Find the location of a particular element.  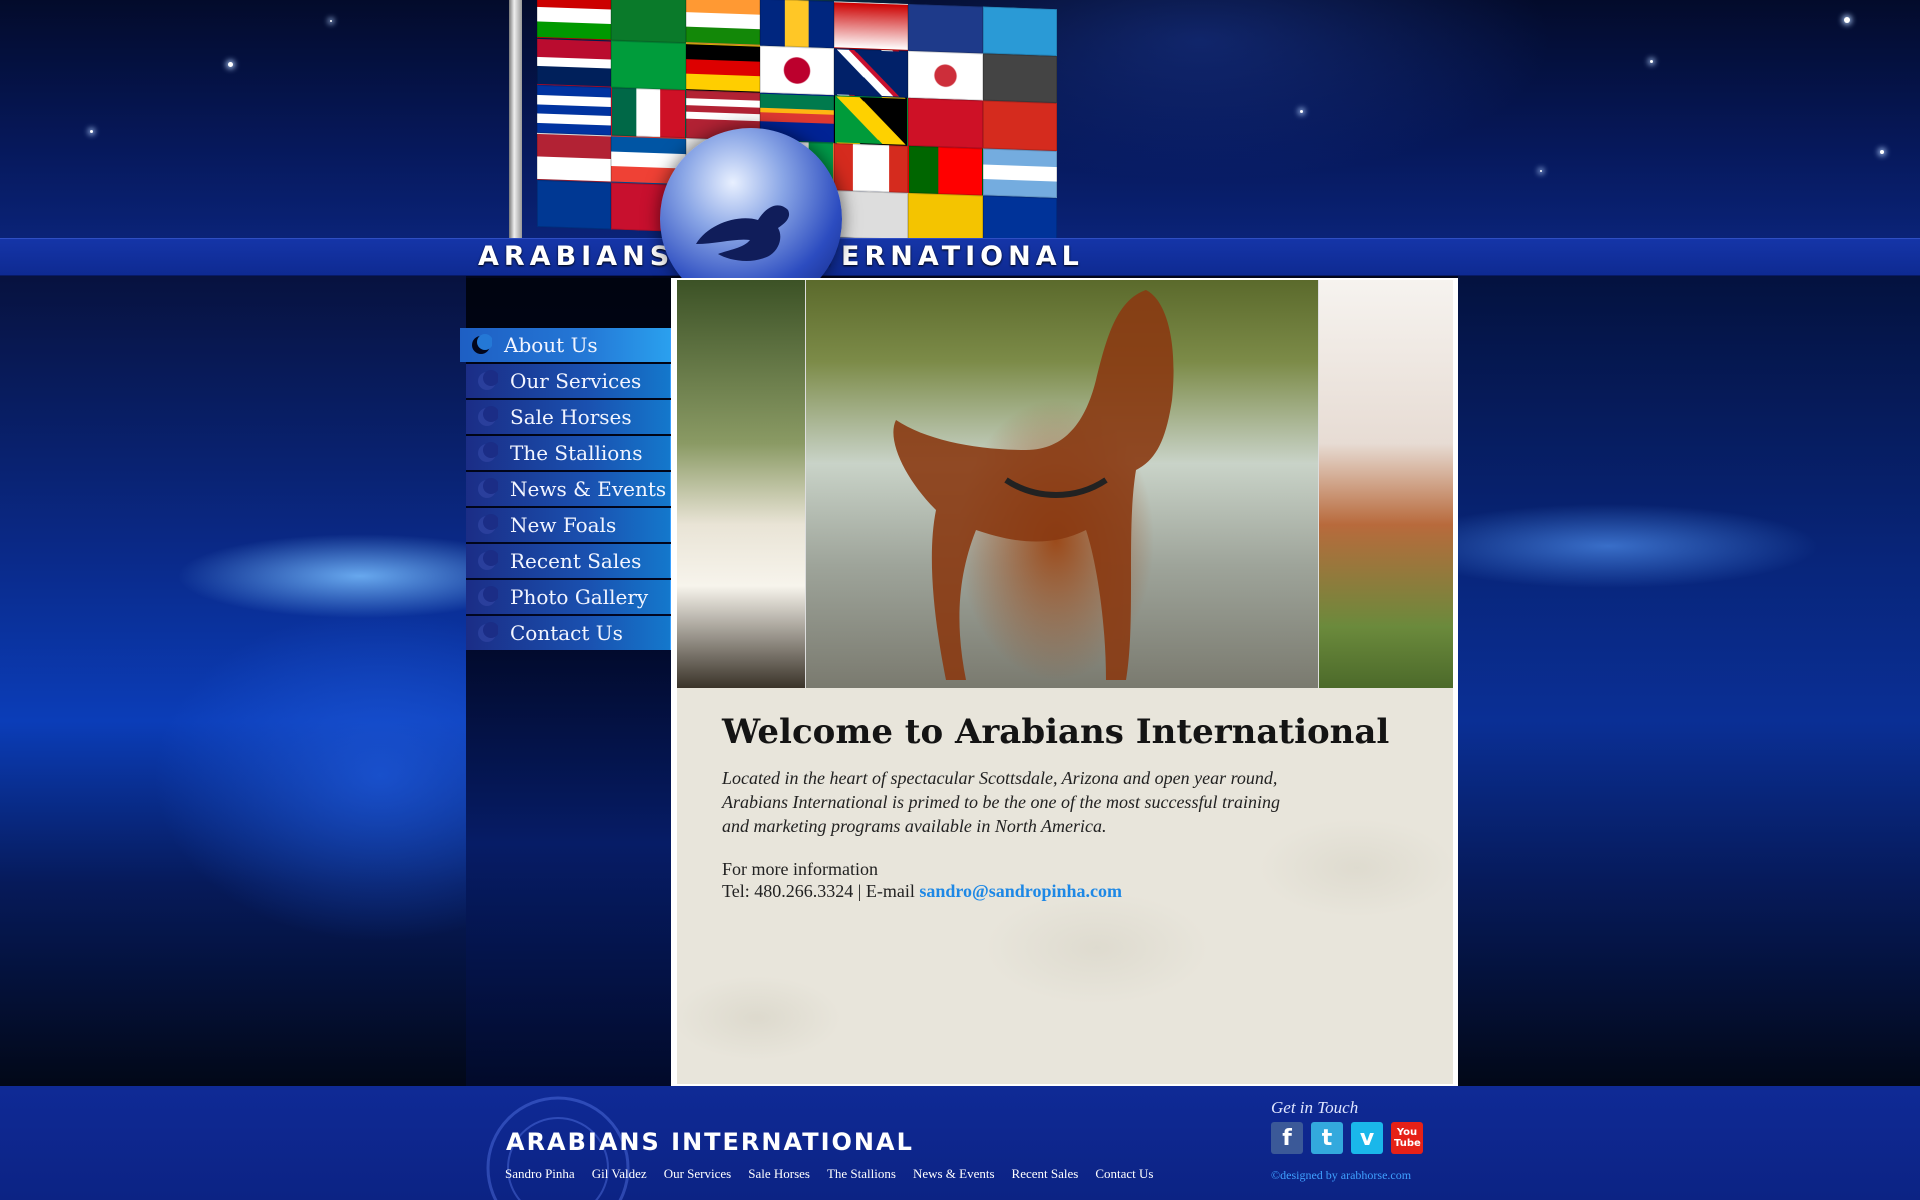

youtube-icon-glyph: You Tube is located at coordinates (1407, 1138).